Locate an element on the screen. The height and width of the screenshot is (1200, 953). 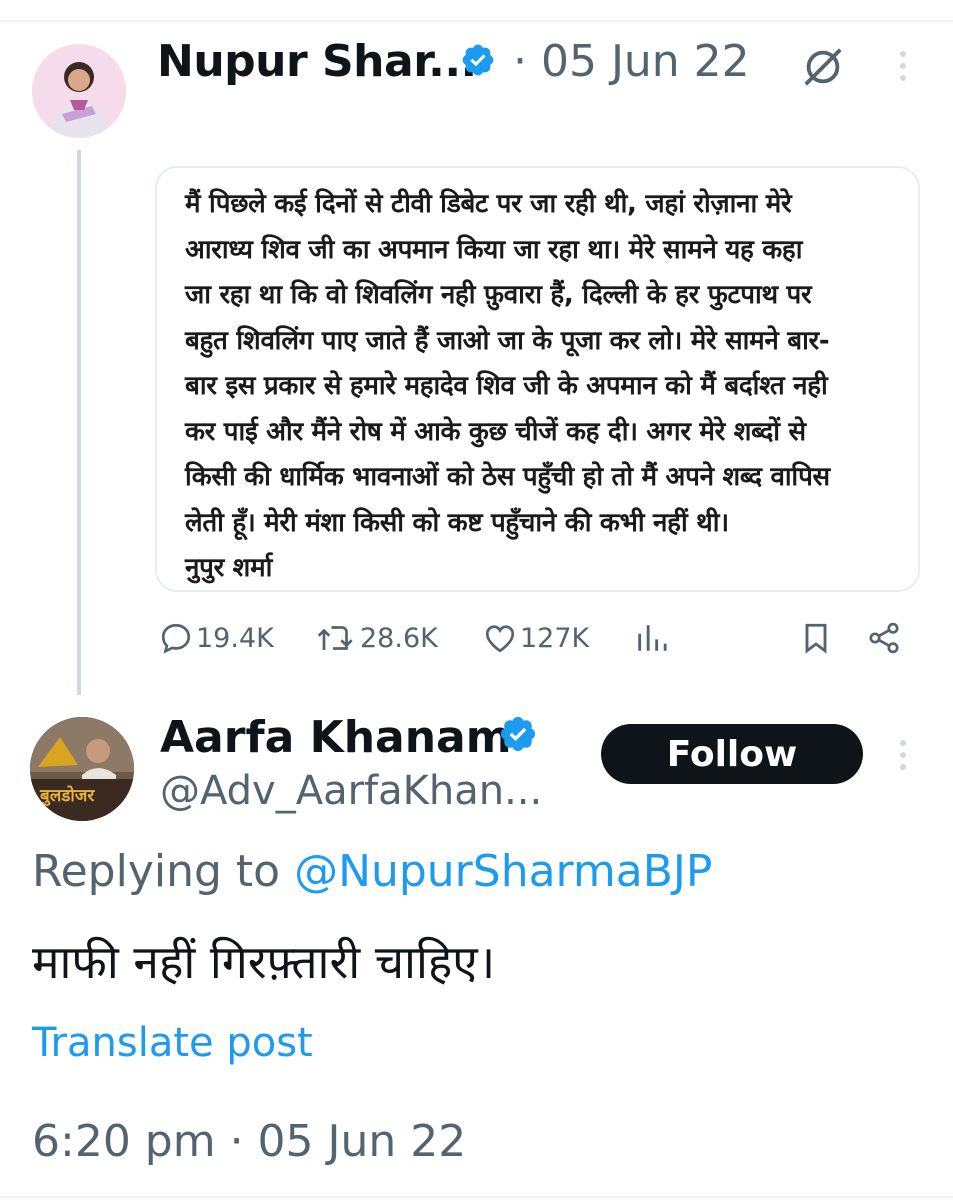
views-button is located at coordinates (652, 638).